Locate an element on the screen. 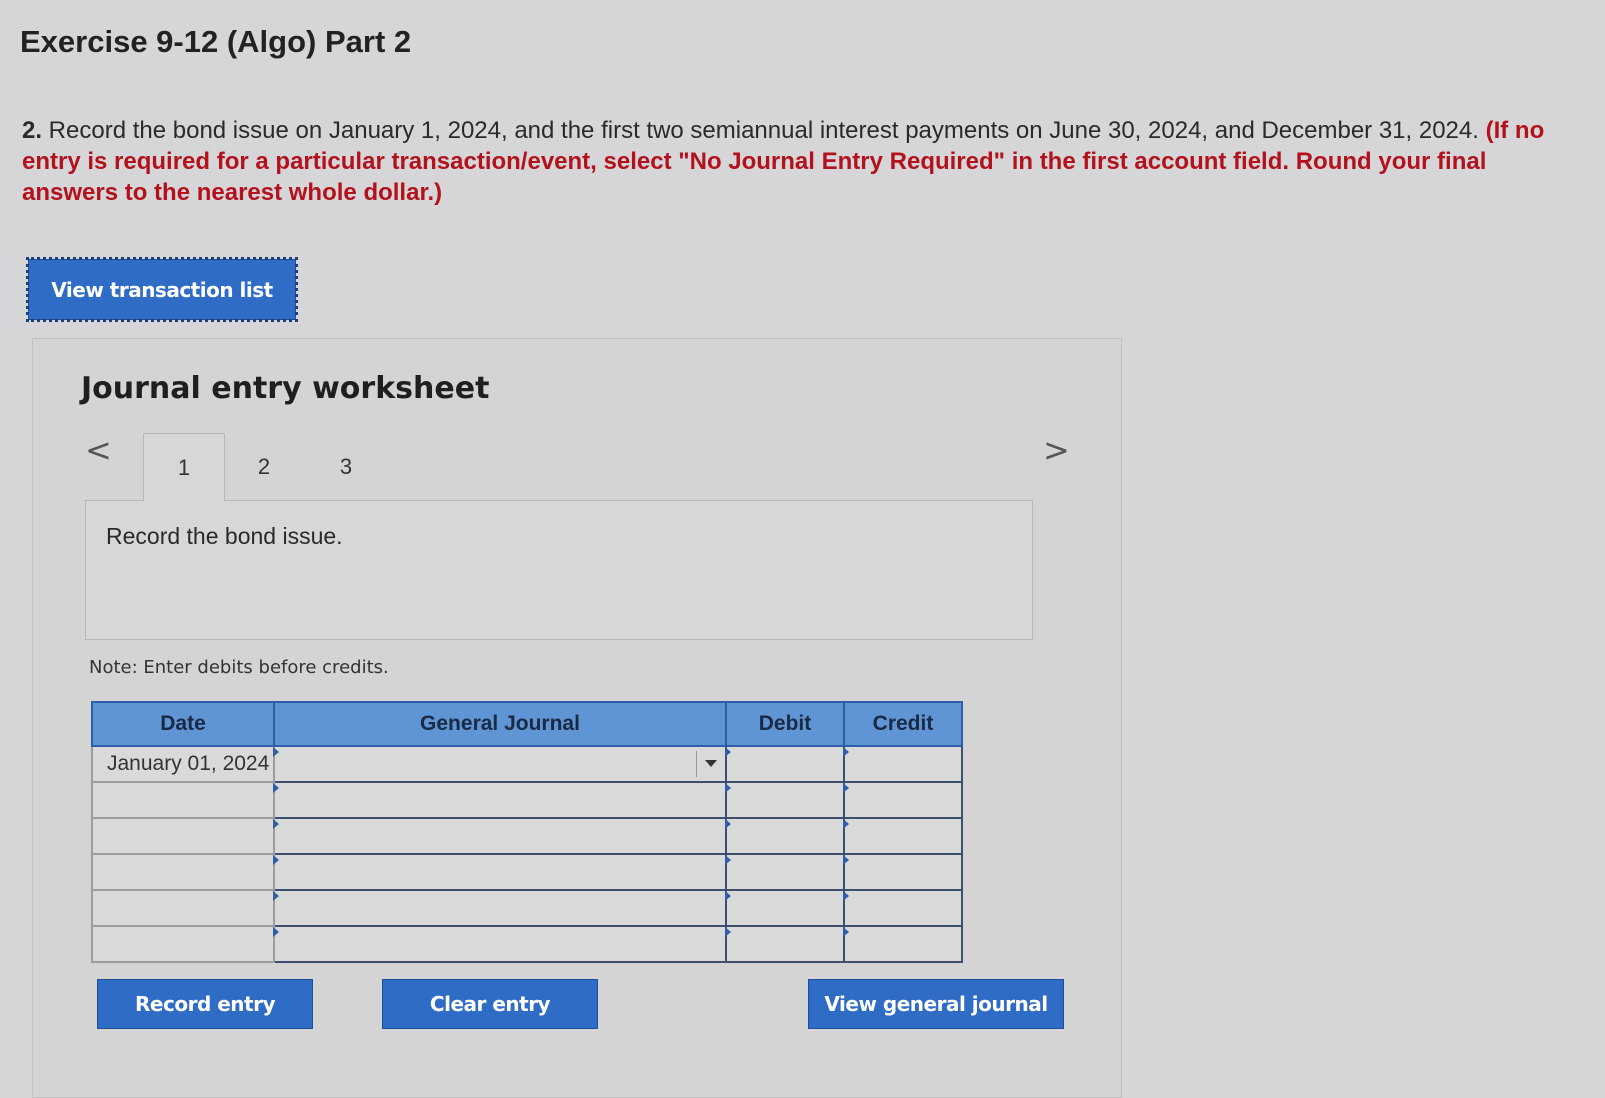  debit-header: Debit is located at coordinates (785, 724).